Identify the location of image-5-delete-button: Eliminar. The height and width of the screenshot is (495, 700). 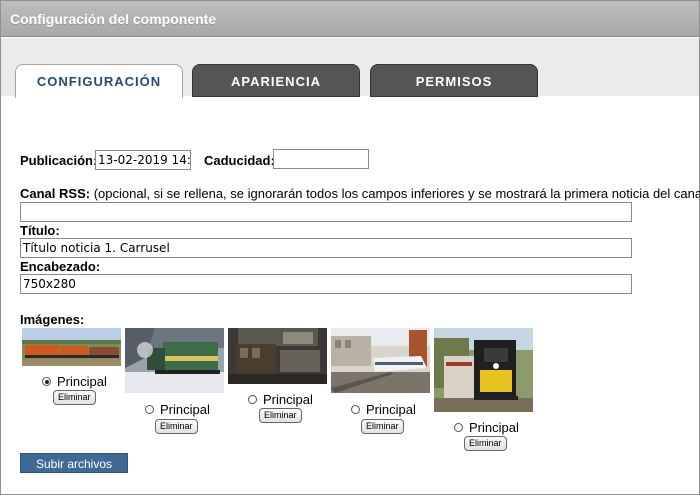
(485, 443).